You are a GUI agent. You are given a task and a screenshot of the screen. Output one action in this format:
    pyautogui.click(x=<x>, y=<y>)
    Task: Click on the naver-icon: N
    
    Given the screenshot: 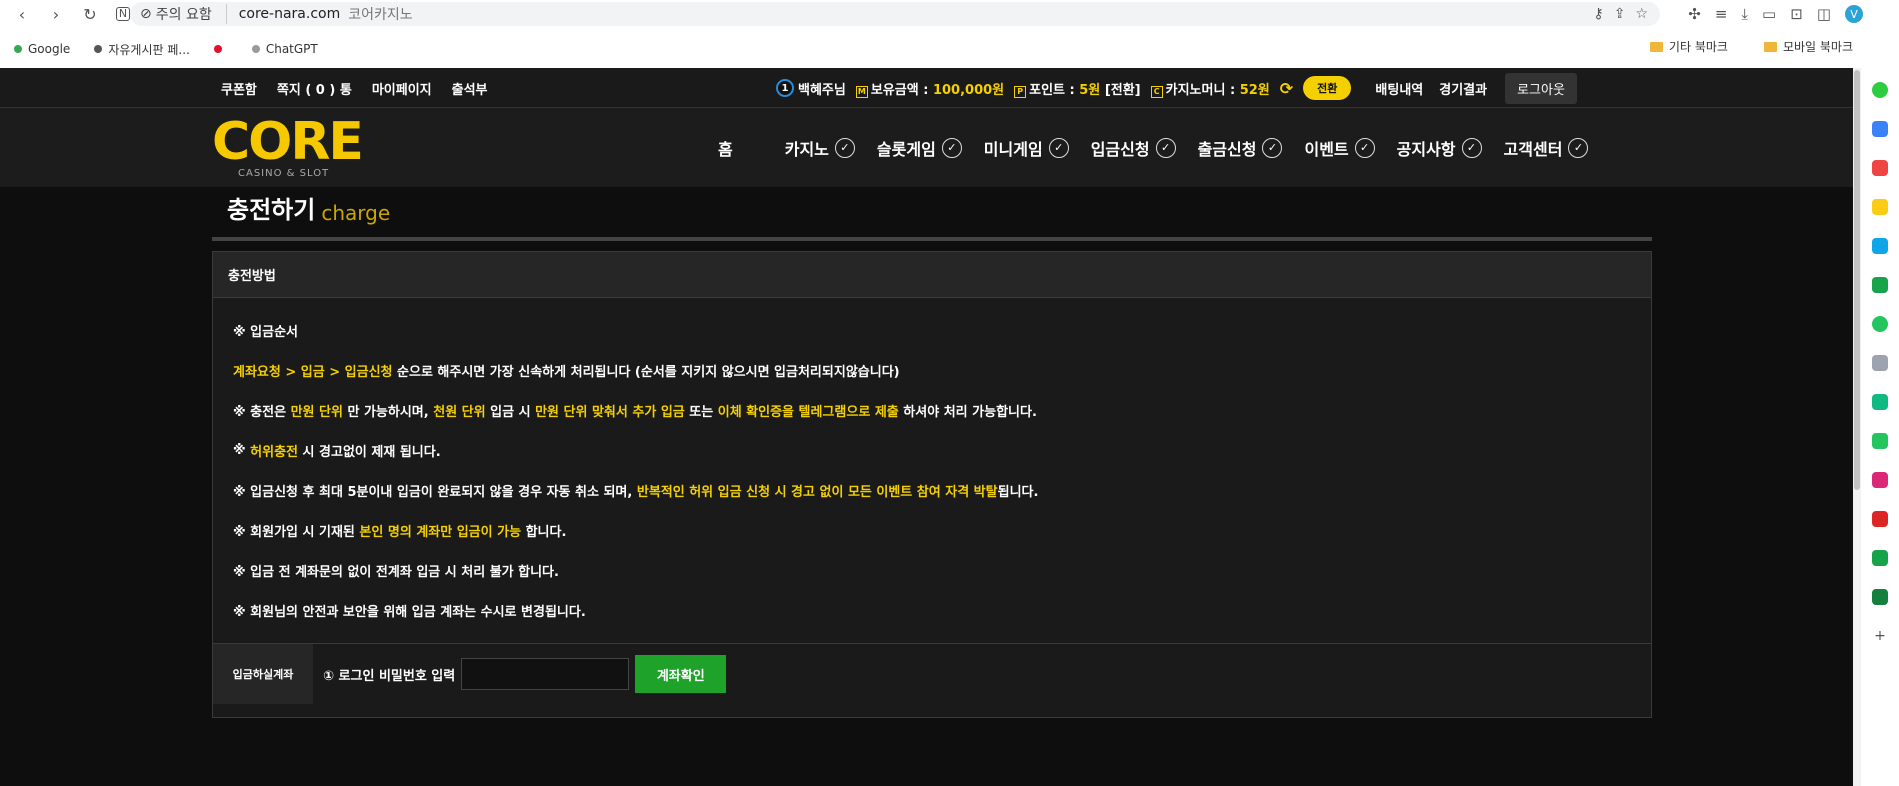 What is the action you would take?
    pyautogui.click(x=123, y=14)
    